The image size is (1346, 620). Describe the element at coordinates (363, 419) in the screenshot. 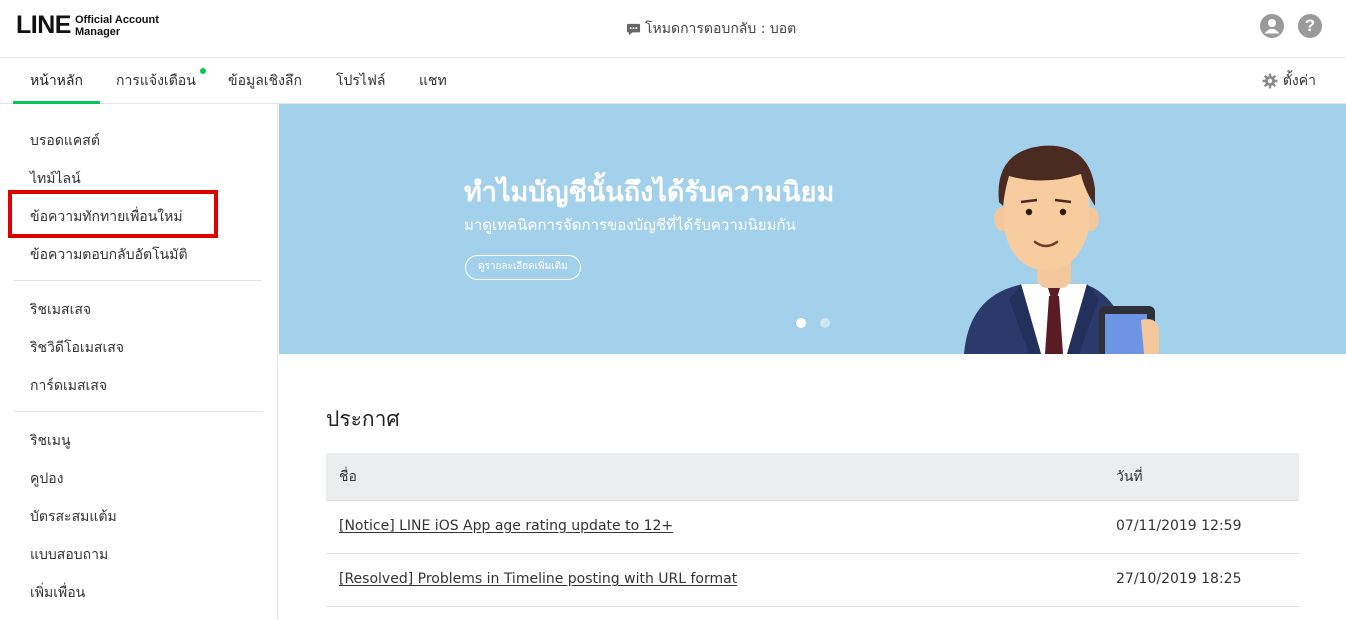

I see `announcements-title: ประกาศ` at that location.